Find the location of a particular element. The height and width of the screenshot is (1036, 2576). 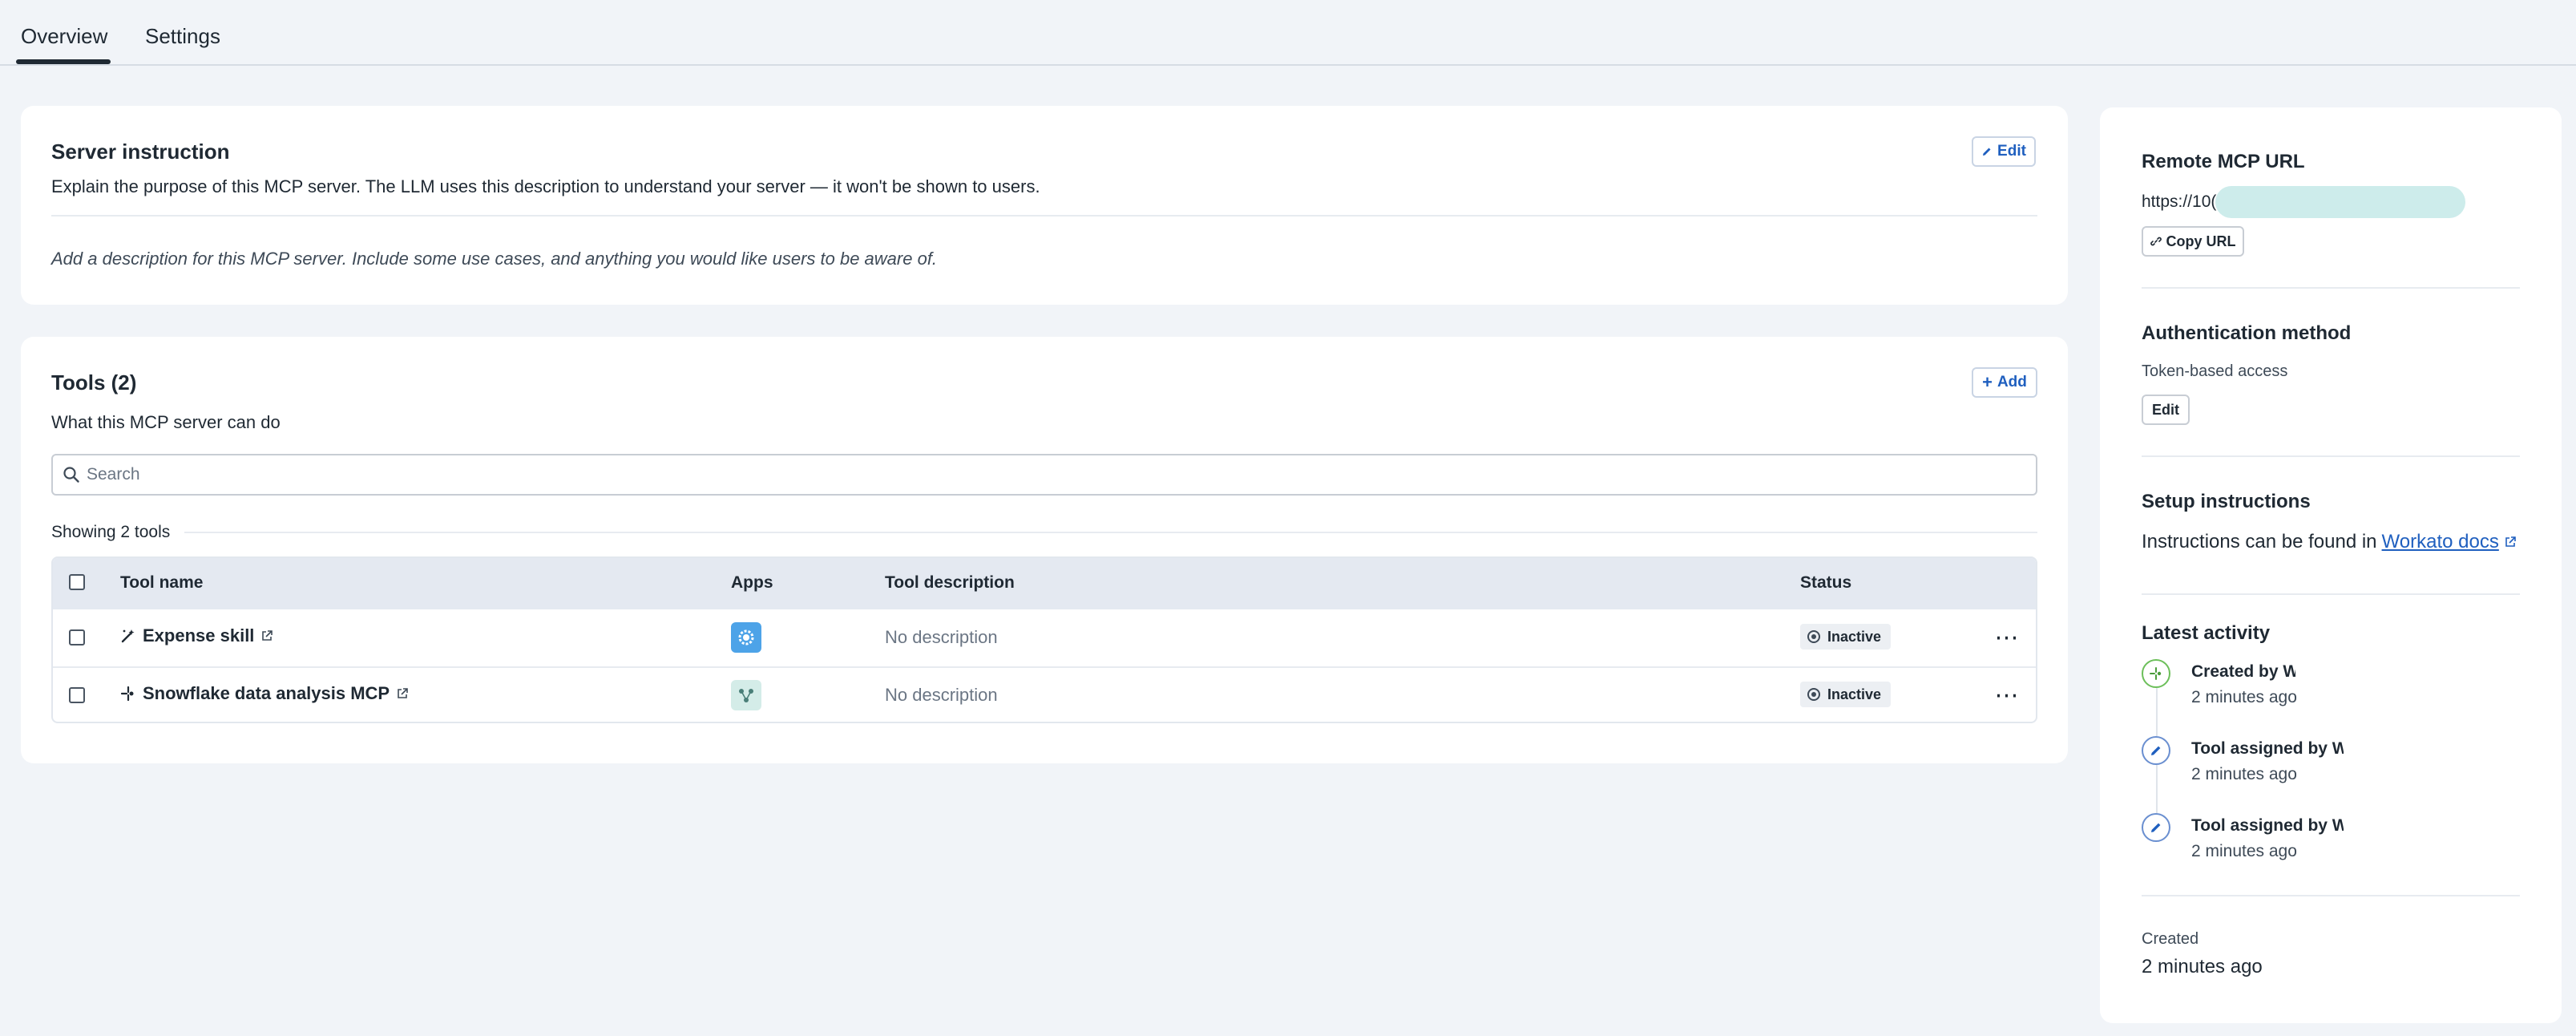

remote-url-title: Remote MCP URL is located at coordinates (2223, 161).